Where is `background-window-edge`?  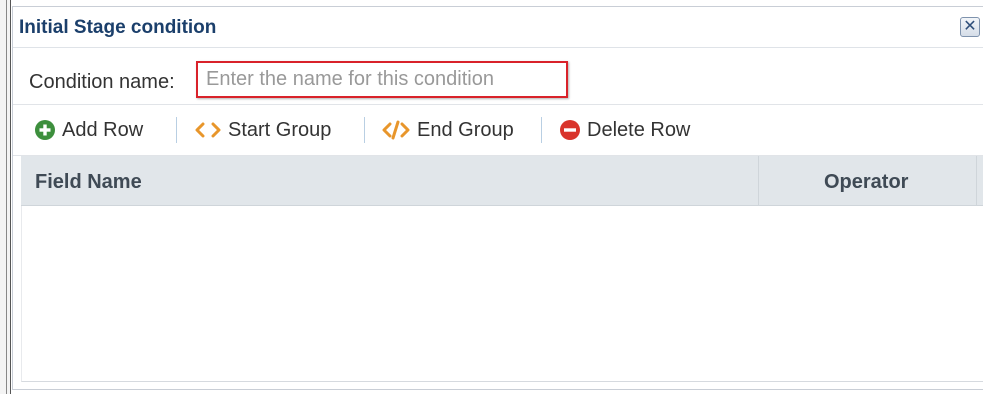
background-window-edge is located at coordinates (5, 197).